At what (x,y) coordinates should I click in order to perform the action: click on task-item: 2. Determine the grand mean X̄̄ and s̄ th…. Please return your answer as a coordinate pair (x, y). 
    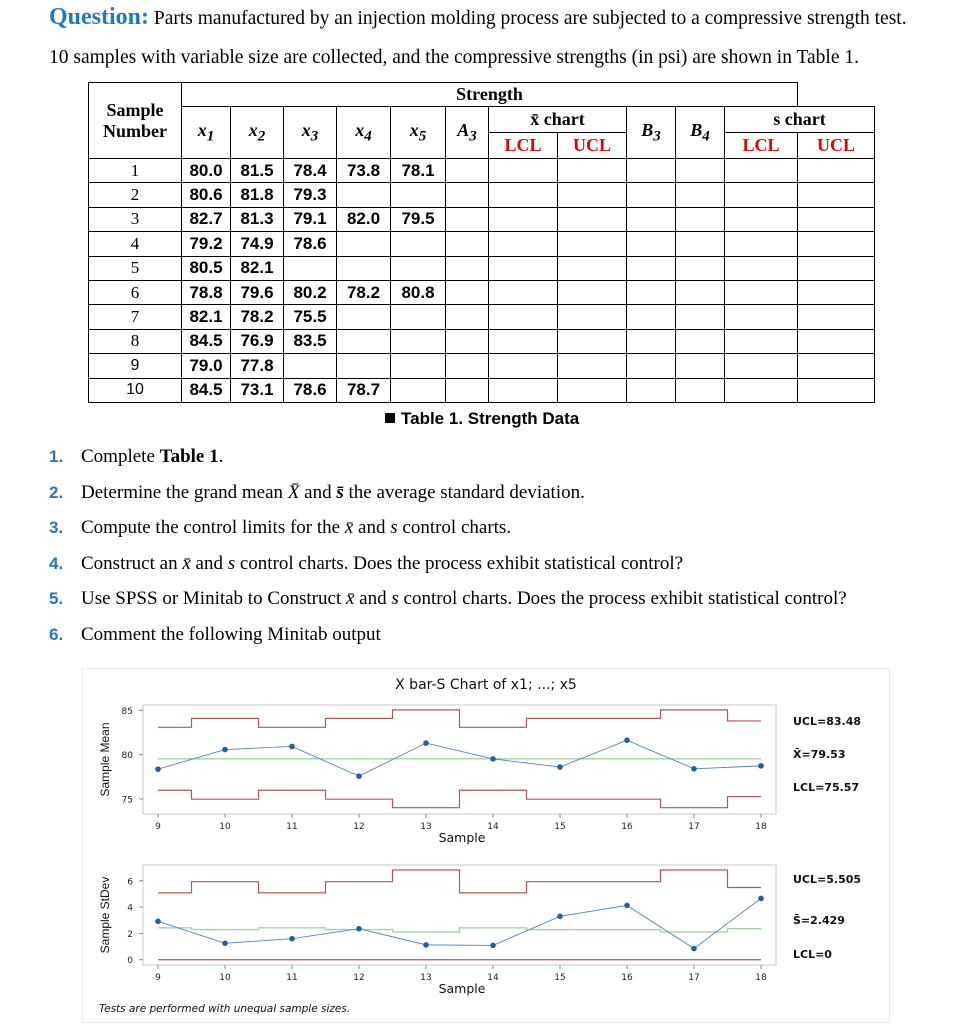
    Looking at the image, I should click on (448, 500).